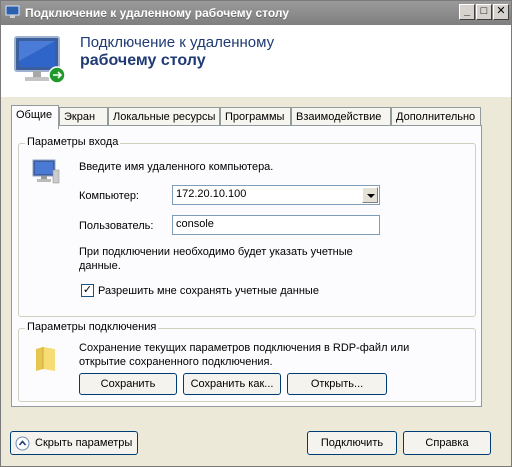 Image resolution: width=512 pixels, height=467 pixels. Describe the element at coordinates (45, 359) in the screenshot. I see `folder-icon` at that location.